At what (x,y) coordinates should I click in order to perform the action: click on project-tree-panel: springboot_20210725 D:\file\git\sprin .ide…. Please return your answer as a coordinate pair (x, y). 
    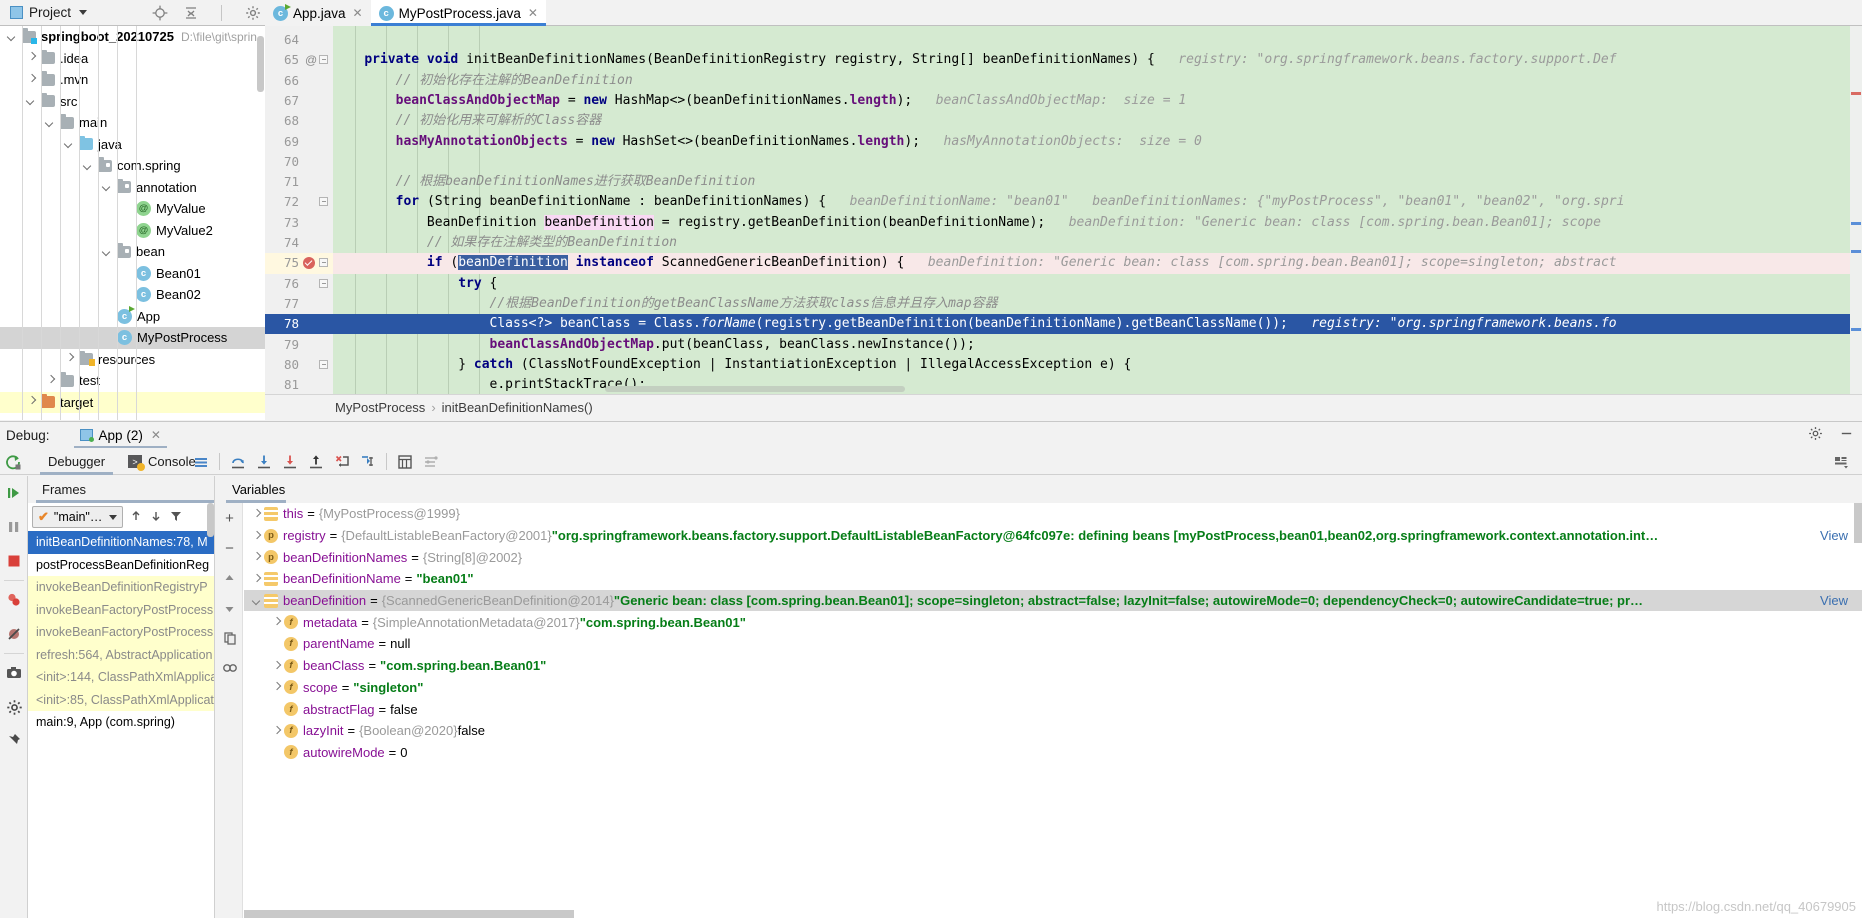
    Looking at the image, I should click on (132, 223).